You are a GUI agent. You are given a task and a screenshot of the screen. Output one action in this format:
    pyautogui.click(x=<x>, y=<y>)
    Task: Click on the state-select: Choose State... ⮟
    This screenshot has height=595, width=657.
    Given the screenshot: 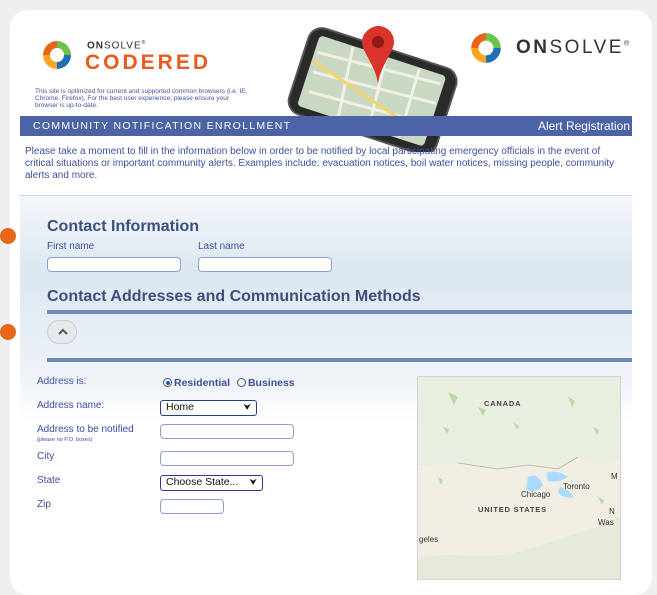 What is the action you would take?
    pyautogui.click(x=211, y=483)
    